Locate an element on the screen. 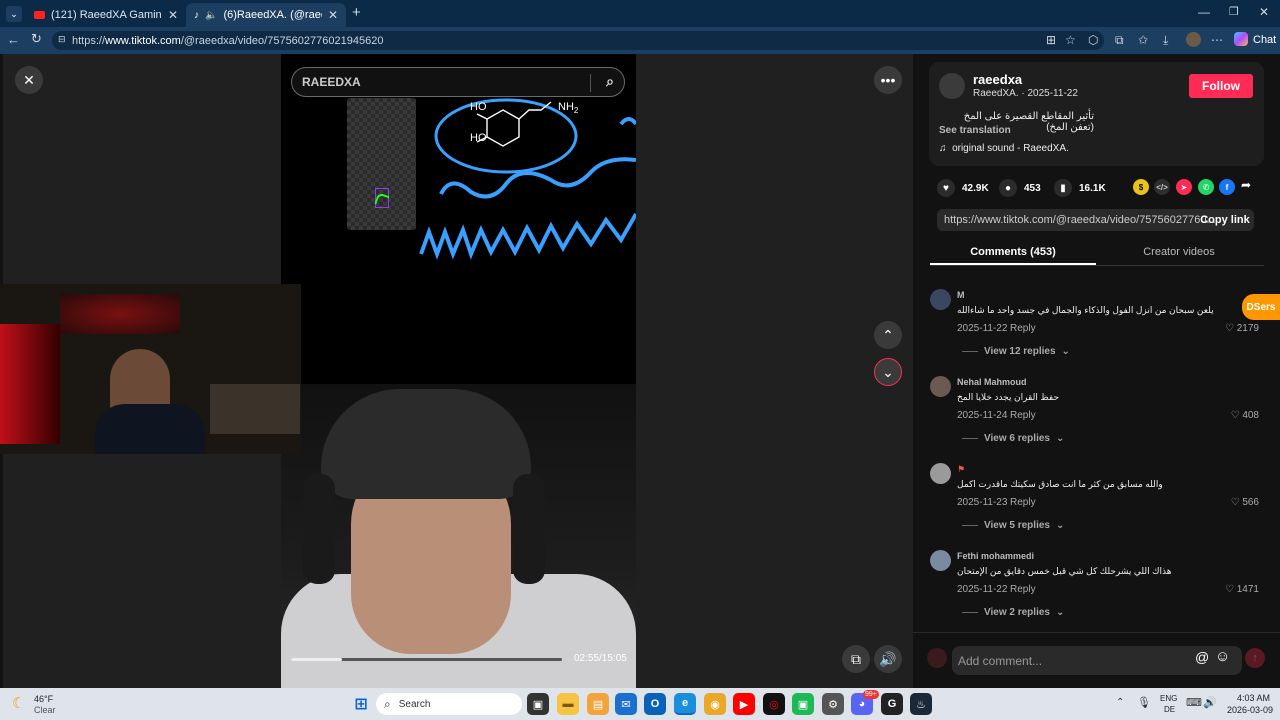 This screenshot has width=1280, height=720. chat-button: Chat is located at coordinates (1264, 40).